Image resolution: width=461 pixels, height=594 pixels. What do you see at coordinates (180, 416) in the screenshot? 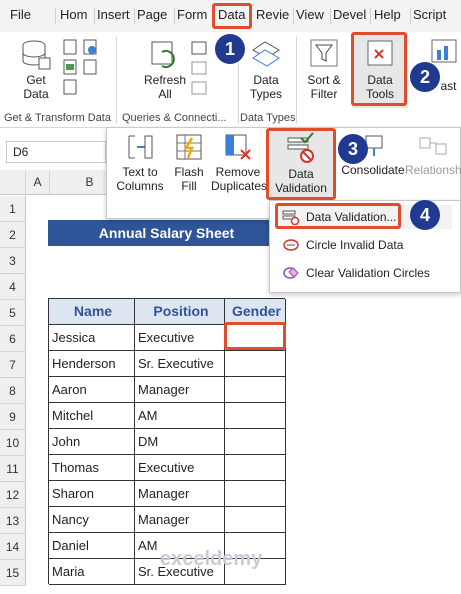
I see `position-cell: AM` at bounding box center [180, 416].